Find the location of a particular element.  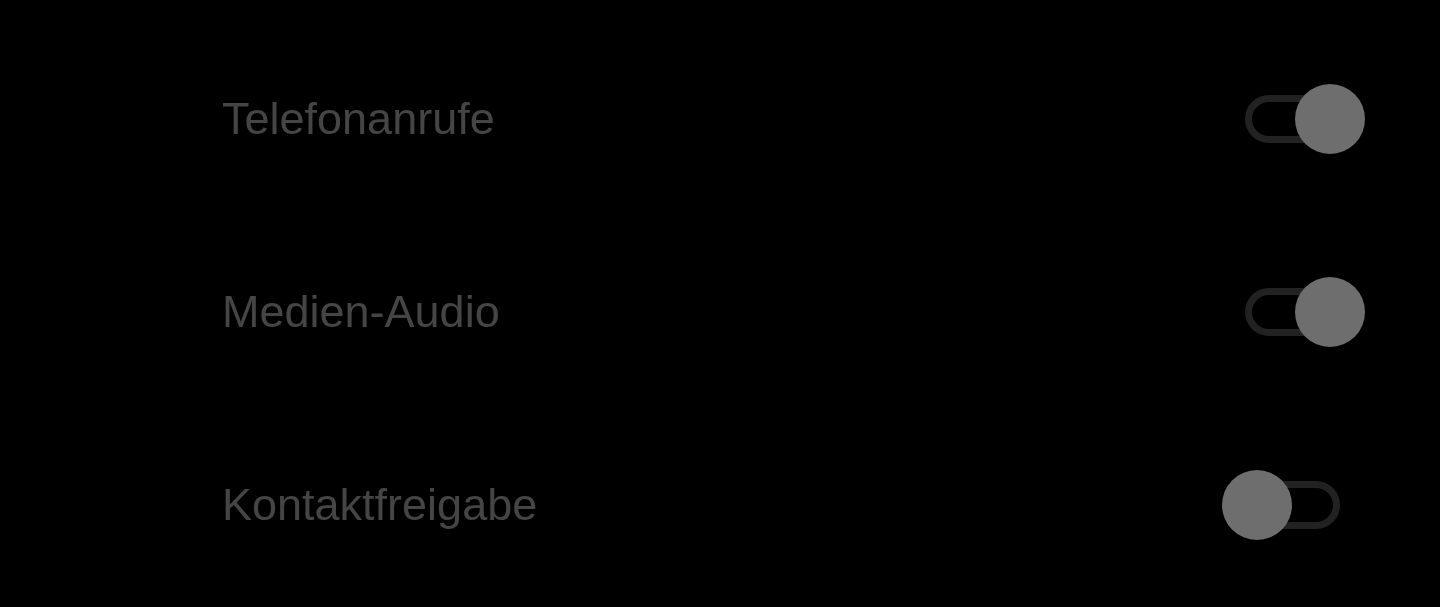

setting-label: Medien-Audio is located at coordinates (361, 311).